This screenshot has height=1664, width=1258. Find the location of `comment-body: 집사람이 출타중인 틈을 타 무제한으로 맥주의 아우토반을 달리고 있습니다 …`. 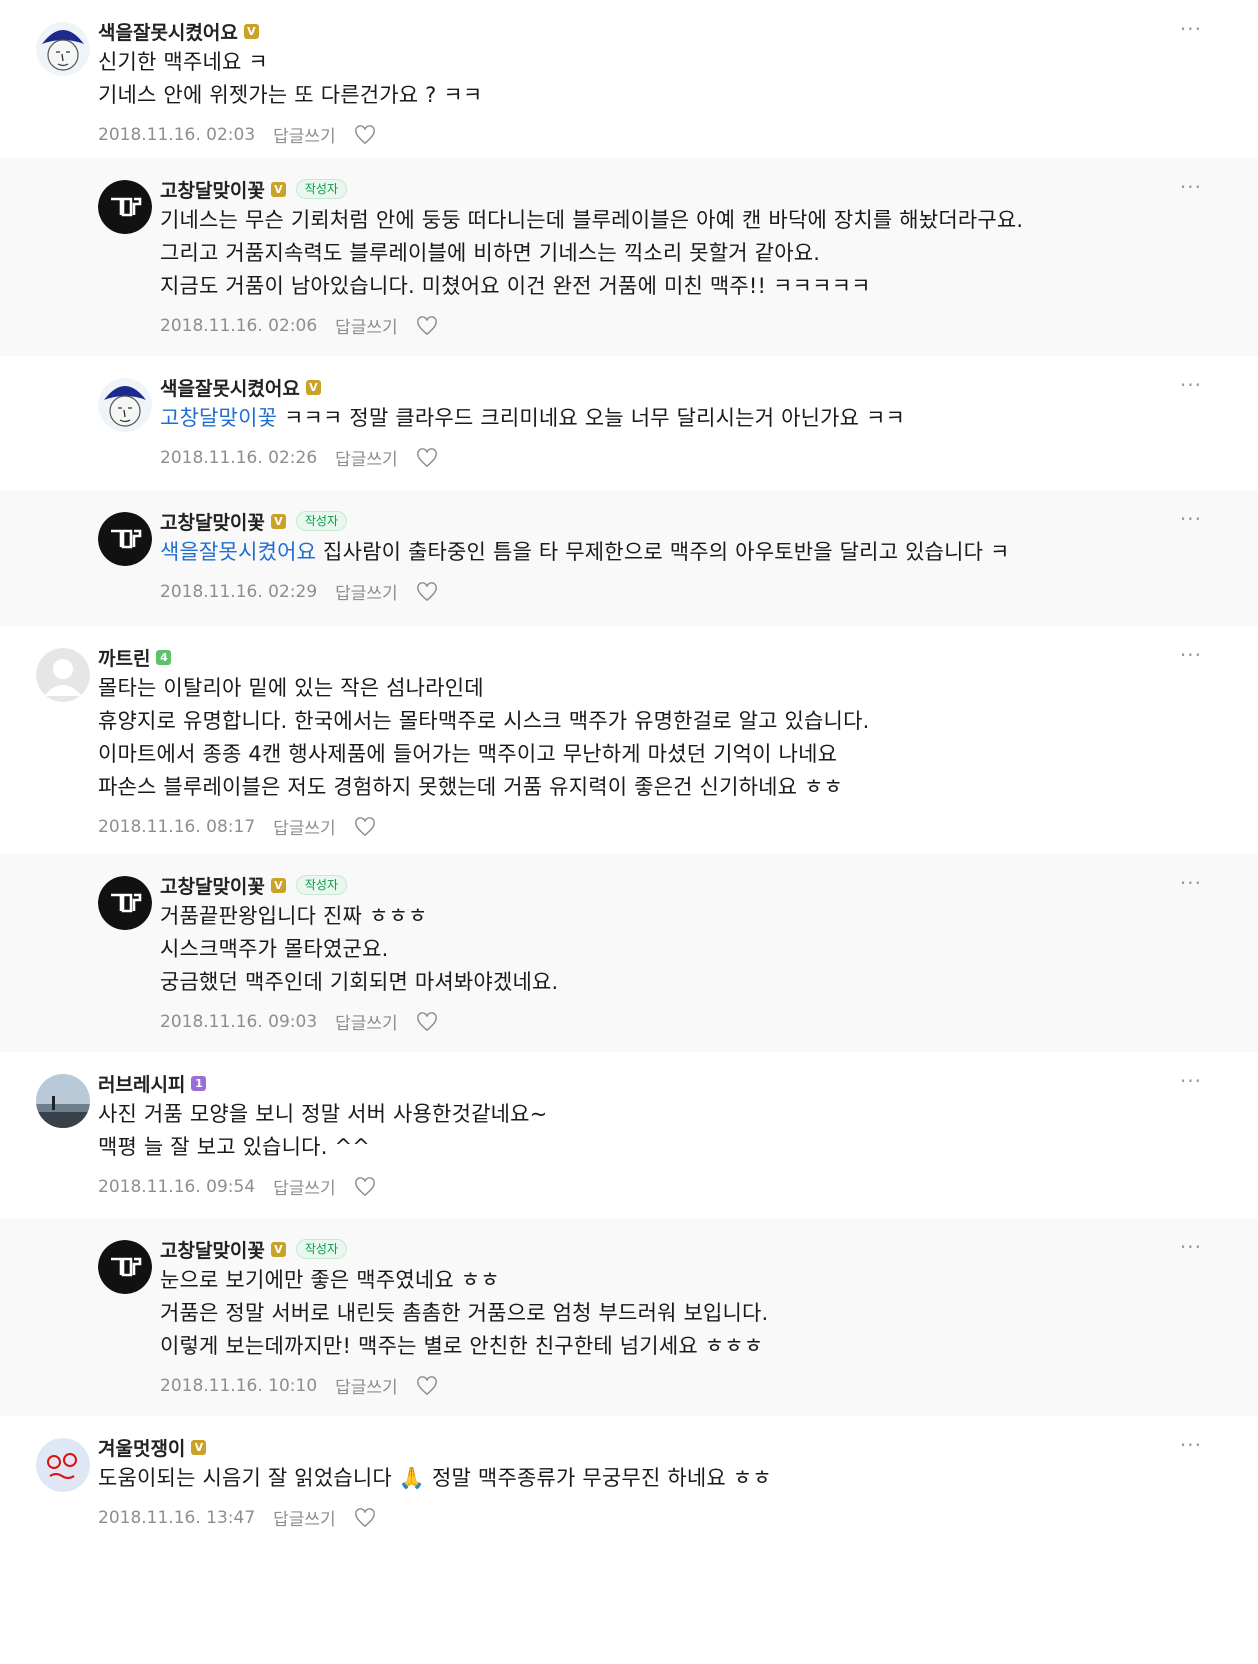

comment-body: 집사람이 출타중인 틈을 타 무제한으로 맥주의 아우토반을 달리고 있습니다 … is located at coordinates (663, 552).